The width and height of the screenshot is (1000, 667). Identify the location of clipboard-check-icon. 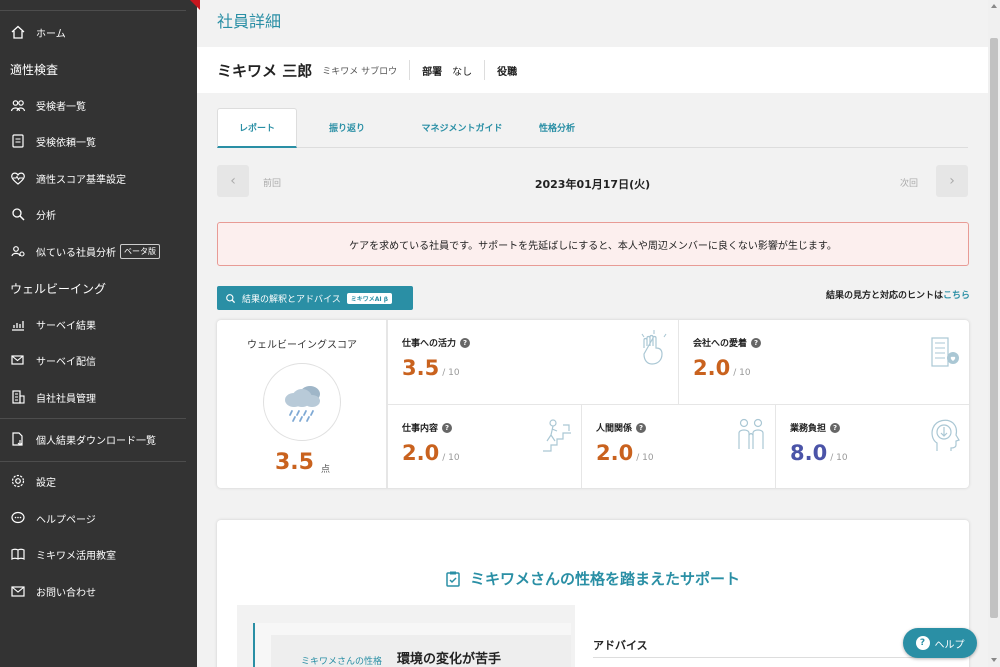
(453, 579).